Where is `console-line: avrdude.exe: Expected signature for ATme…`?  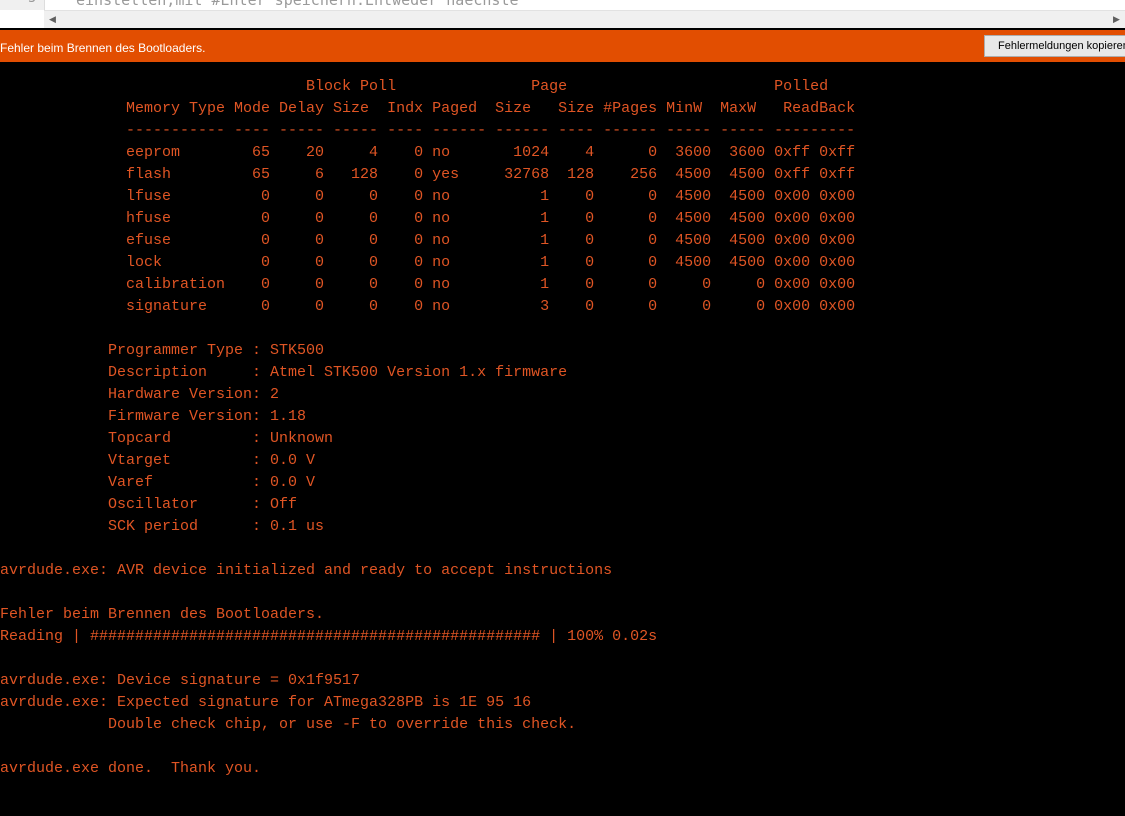
console-line: avrdude.exe: Expected signature for ATme… is located at coordinates (266, 702).